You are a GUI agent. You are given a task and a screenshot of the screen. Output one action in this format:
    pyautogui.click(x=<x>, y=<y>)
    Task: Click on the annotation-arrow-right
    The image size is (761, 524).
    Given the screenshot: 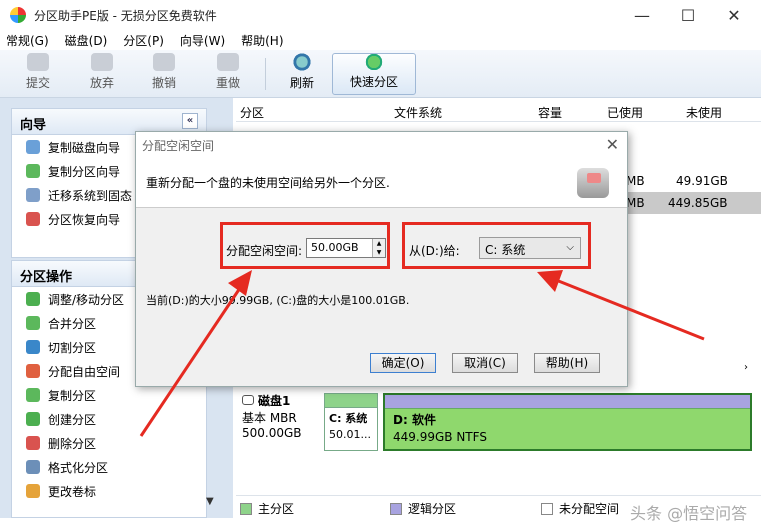 What is the action you would take?
    pyautogui.click(x=630, y=309)
    